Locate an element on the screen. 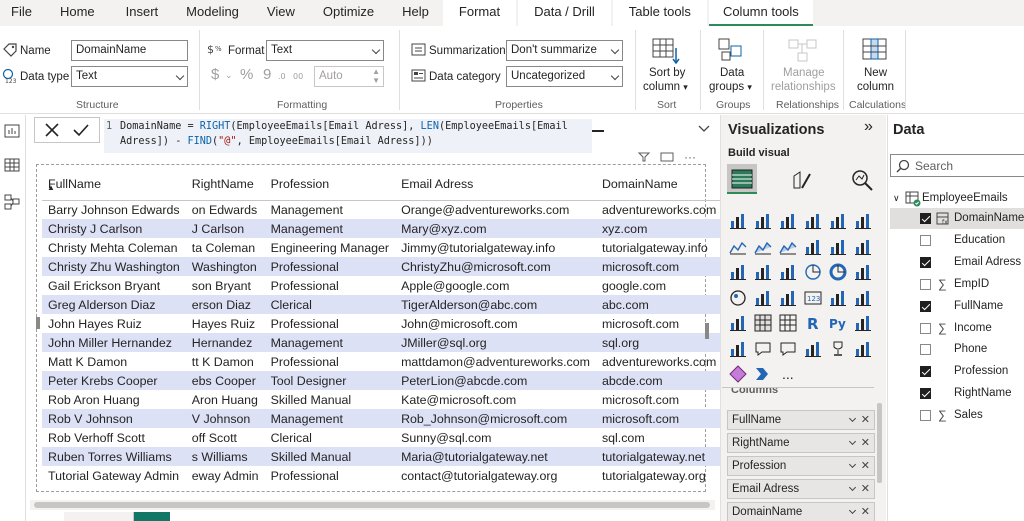  area-chart-icon is located at coordinates (763, 247).